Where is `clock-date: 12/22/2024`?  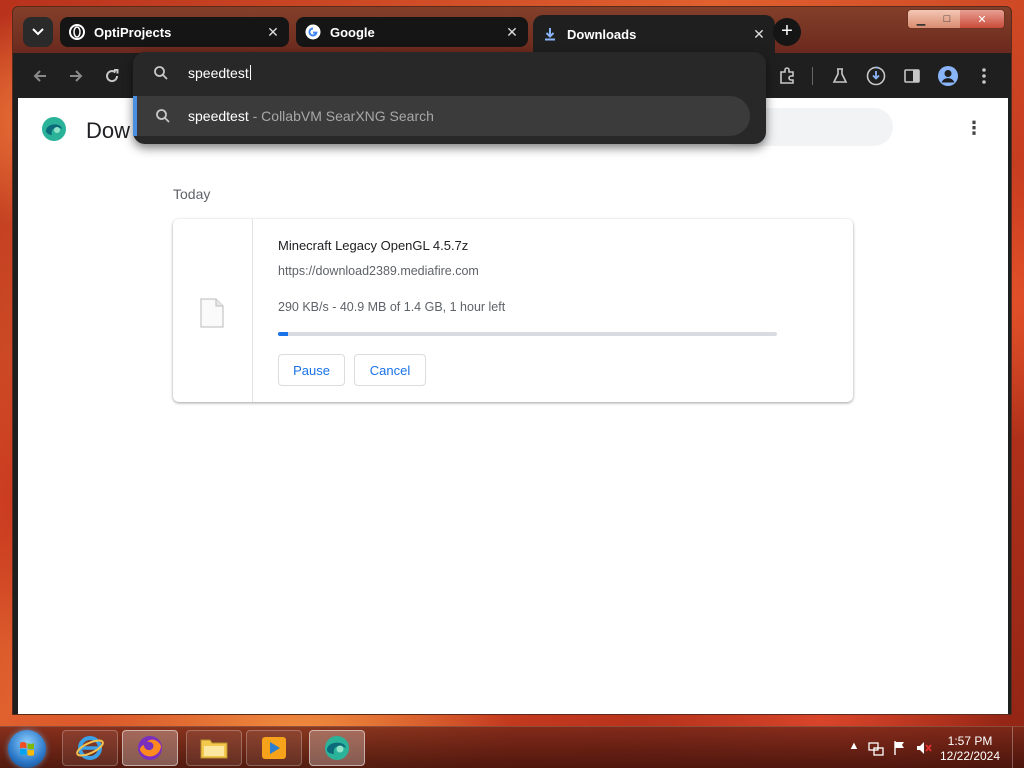 clock-date: 12/22/2024 is located at coordinates (970, 756).